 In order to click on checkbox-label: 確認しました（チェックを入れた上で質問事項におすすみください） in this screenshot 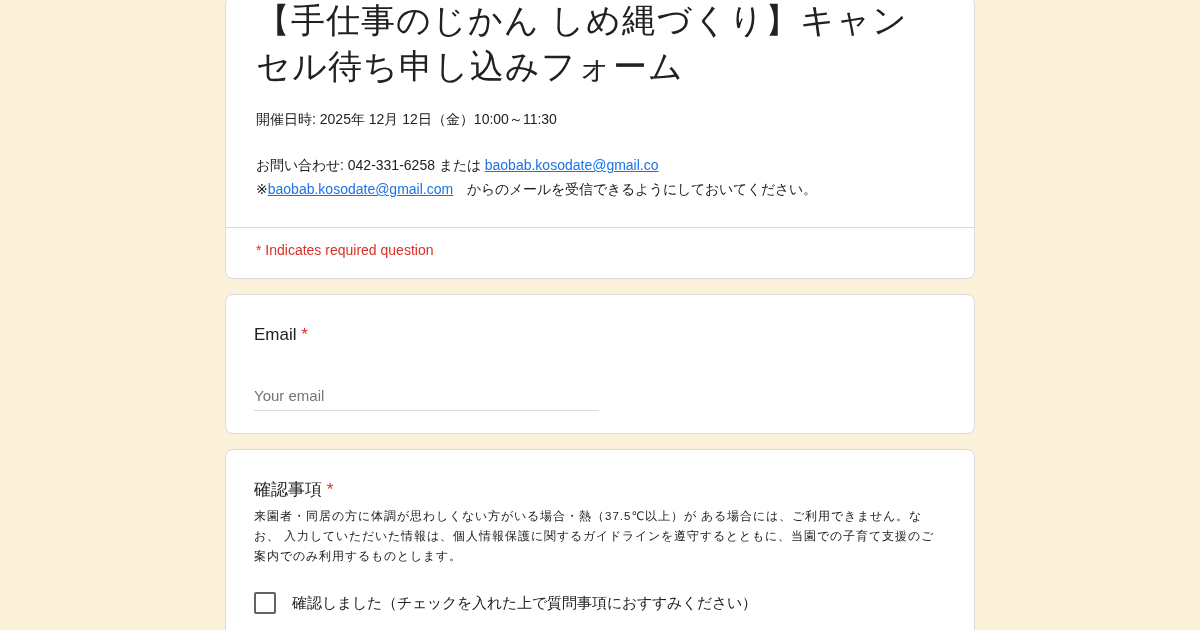, I will do `click(524, 603)`.